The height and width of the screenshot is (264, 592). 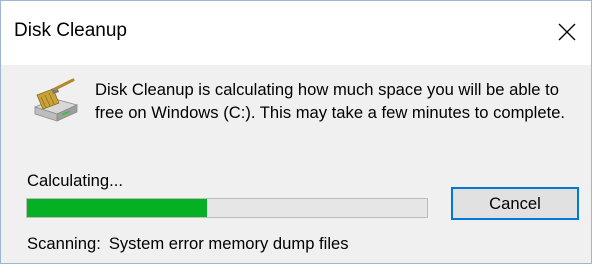 I want to click on scan-item: System error memory dump files, so click(x=228, y=243).